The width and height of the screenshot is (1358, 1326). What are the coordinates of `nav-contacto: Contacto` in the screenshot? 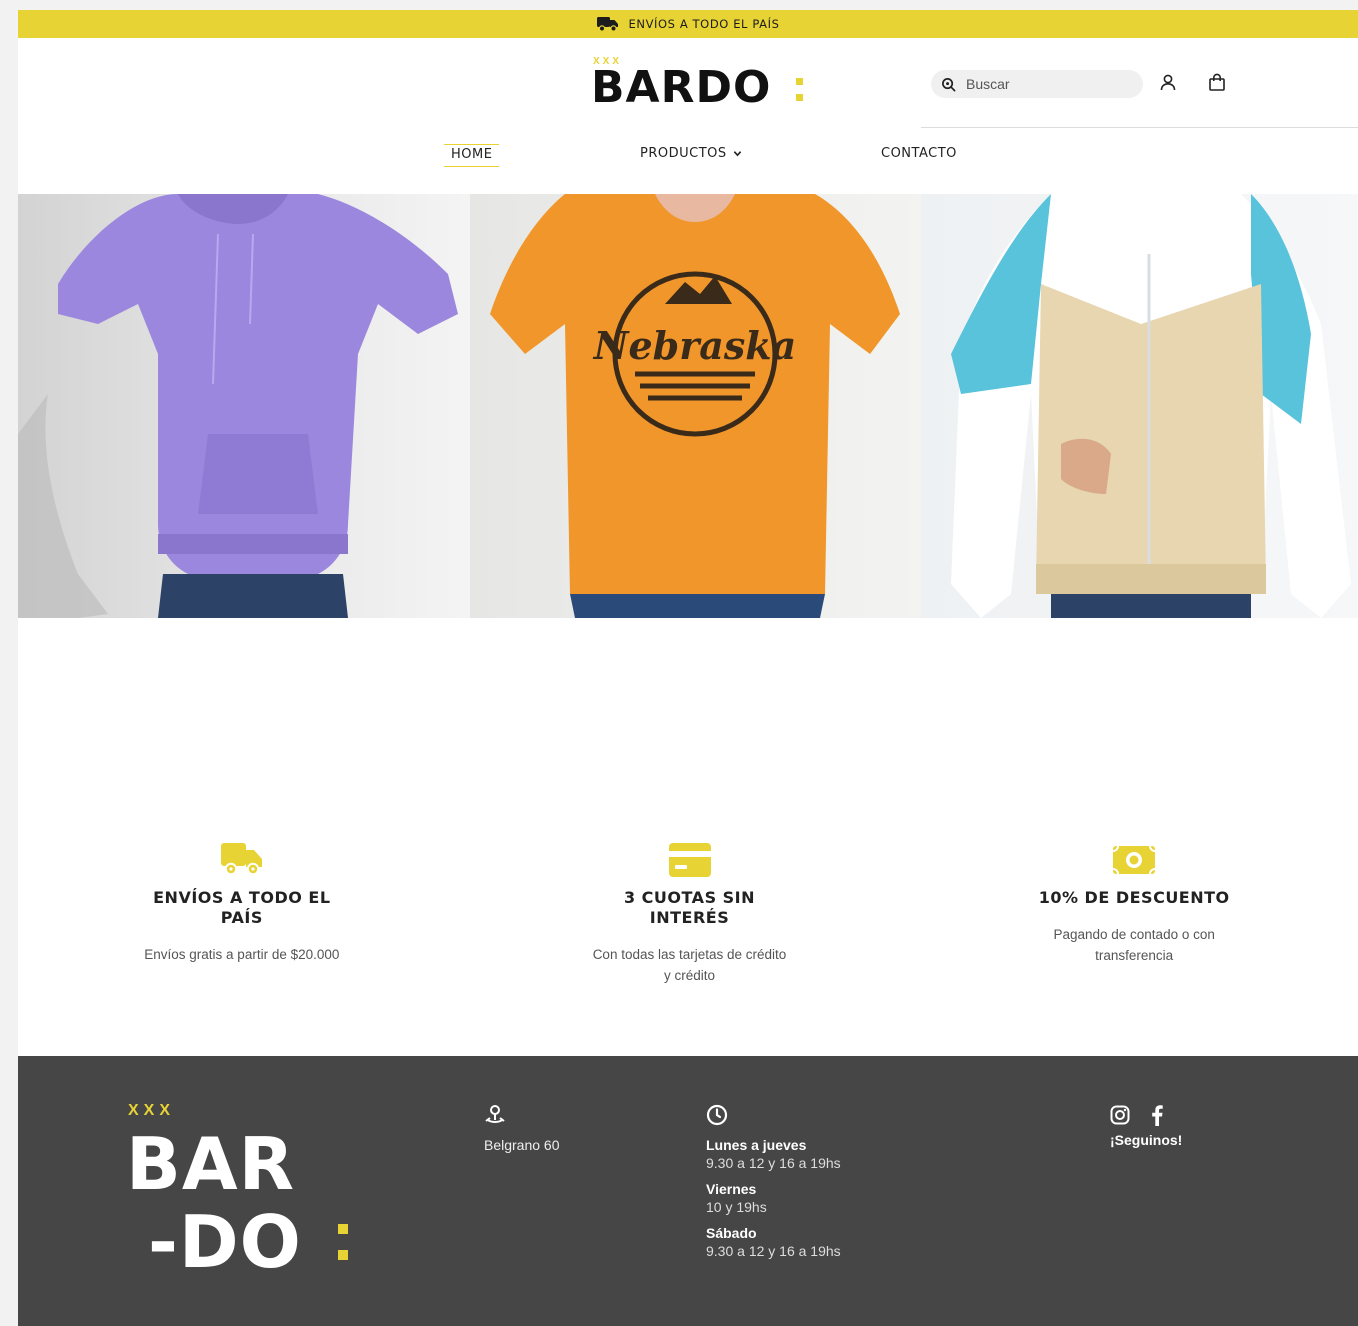 It's located at (919, 154).